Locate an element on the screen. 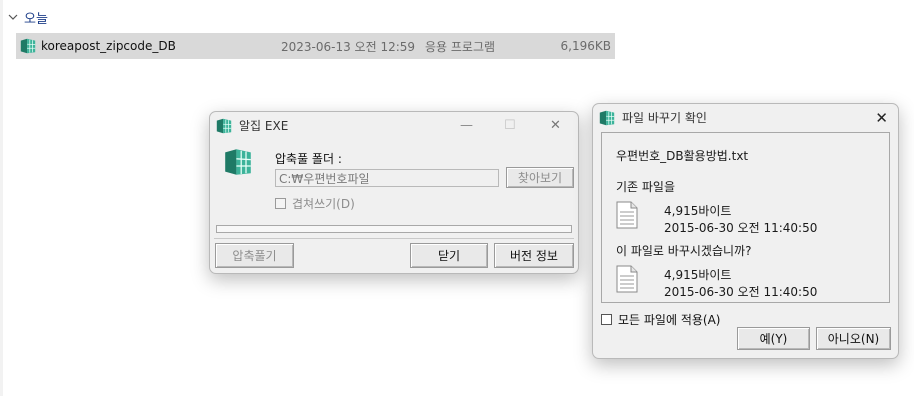 The image size is (914, 396). extract-folder-label: 압축풀 폴더 : is located at coordinates (308, 159).